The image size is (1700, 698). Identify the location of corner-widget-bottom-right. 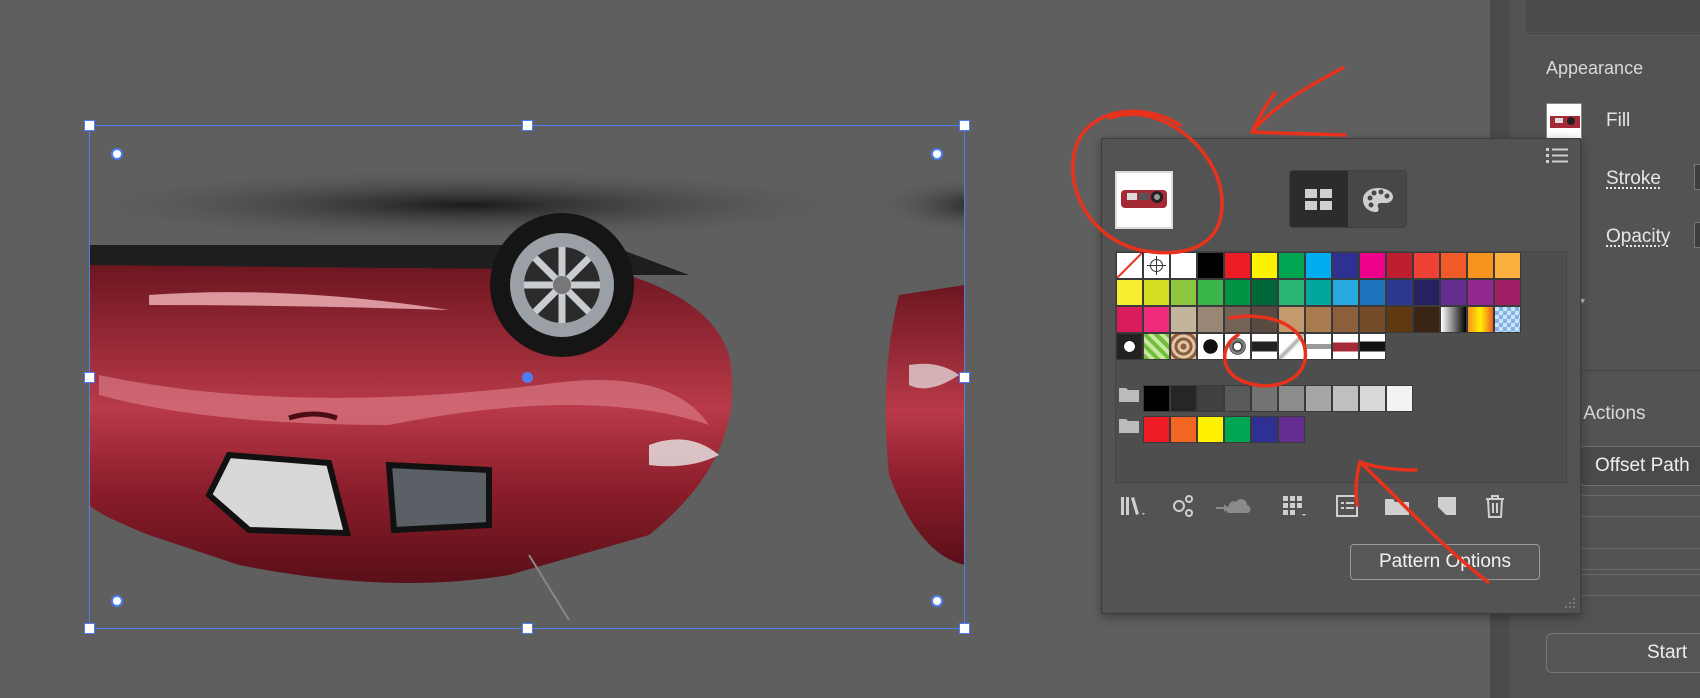
(937, 601).